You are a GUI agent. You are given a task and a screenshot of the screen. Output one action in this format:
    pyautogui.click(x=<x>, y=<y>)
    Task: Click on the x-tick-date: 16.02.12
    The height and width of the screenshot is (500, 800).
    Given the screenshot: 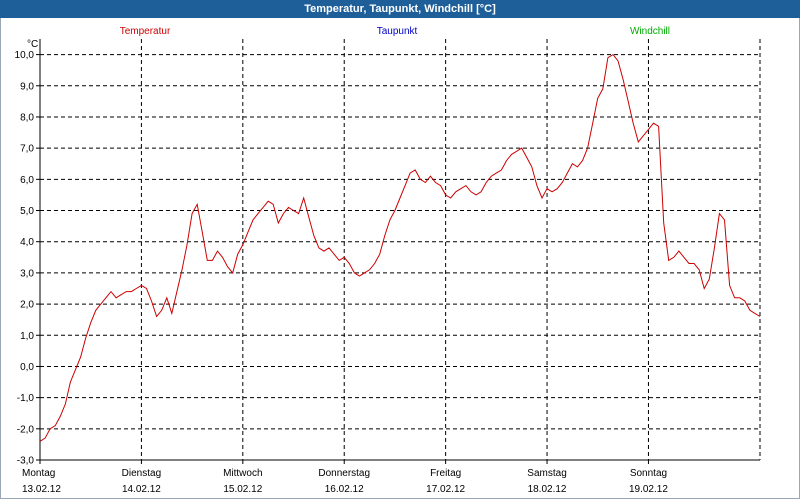 What is the action you would take?
    pyautogui.click(x=344, y=489)
    